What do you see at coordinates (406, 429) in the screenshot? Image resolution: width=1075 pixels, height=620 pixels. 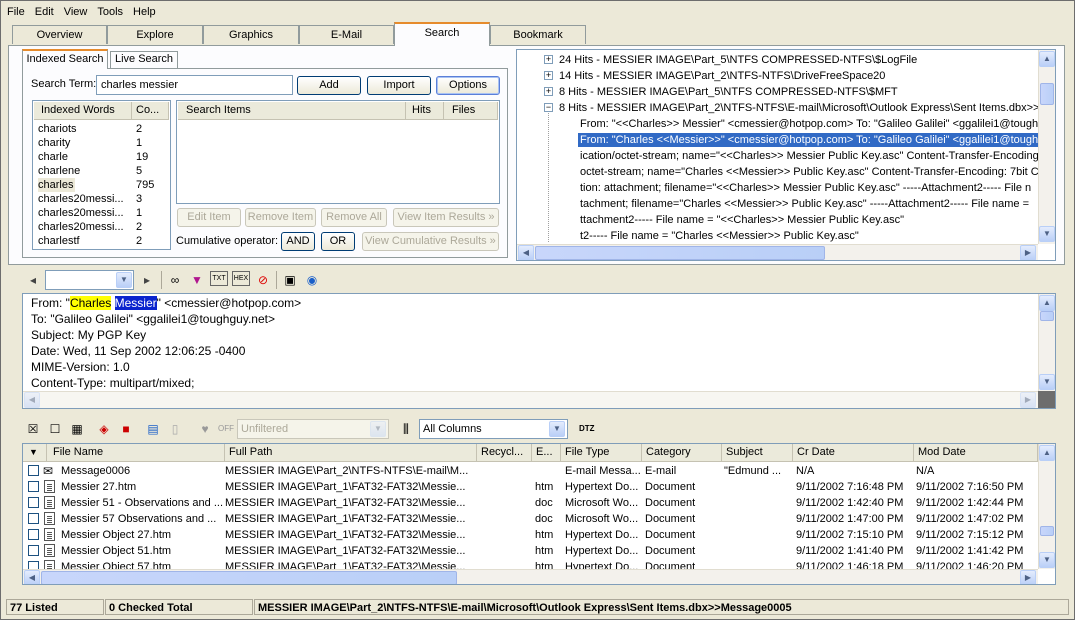 I see `columns-icon: ⦀` at bounding box center [406, 429].